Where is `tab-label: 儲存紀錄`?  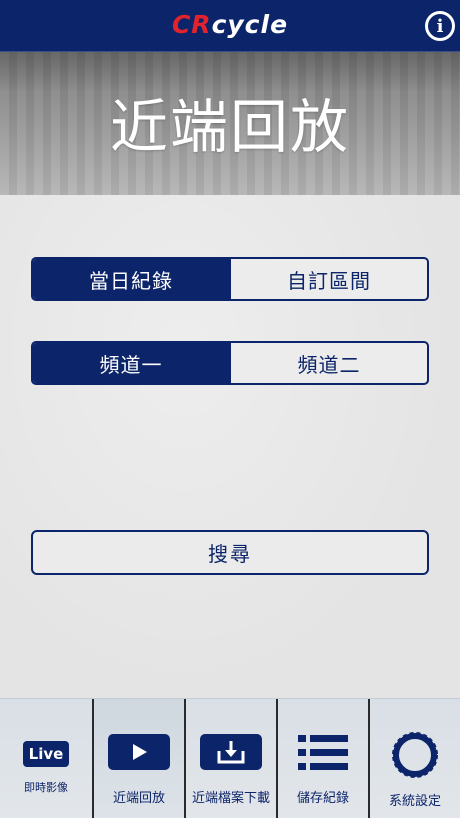
tab-label: 儲存紀錄 is located at coordinates (322, 798).